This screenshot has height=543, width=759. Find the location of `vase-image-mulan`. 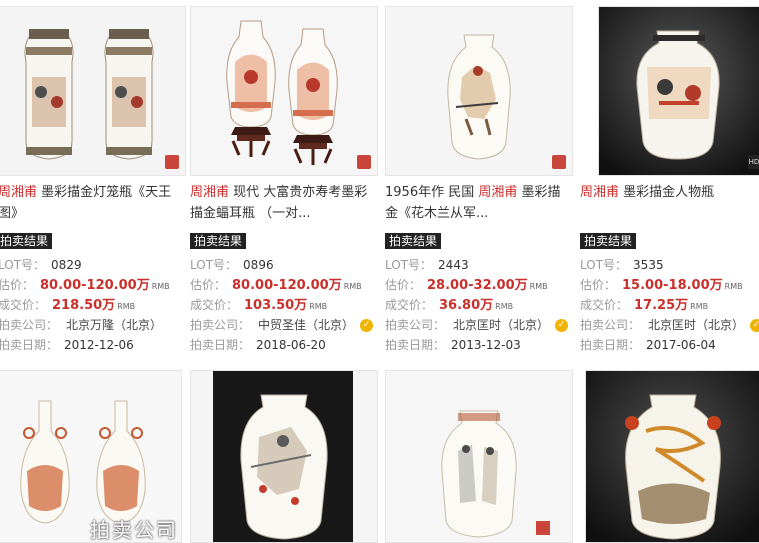

vase-image-mulan is located at coordinates (479, 91).